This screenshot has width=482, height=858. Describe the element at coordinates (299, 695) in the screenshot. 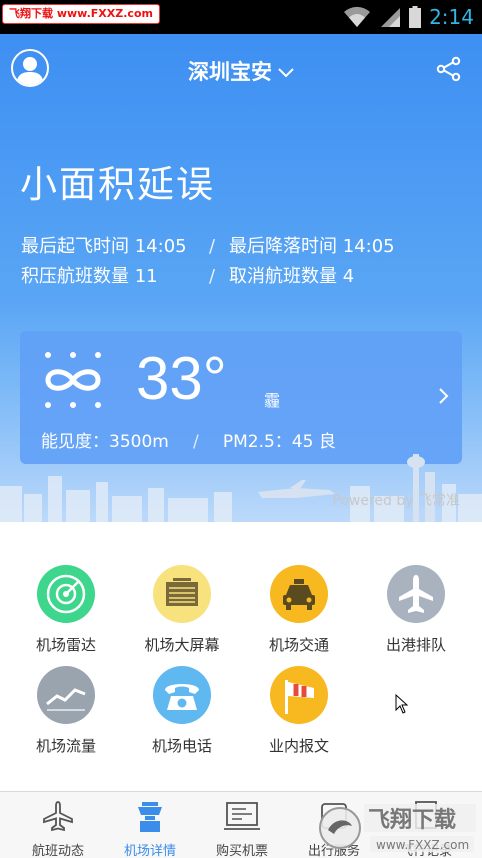

I see `windsock-icon` at that location.